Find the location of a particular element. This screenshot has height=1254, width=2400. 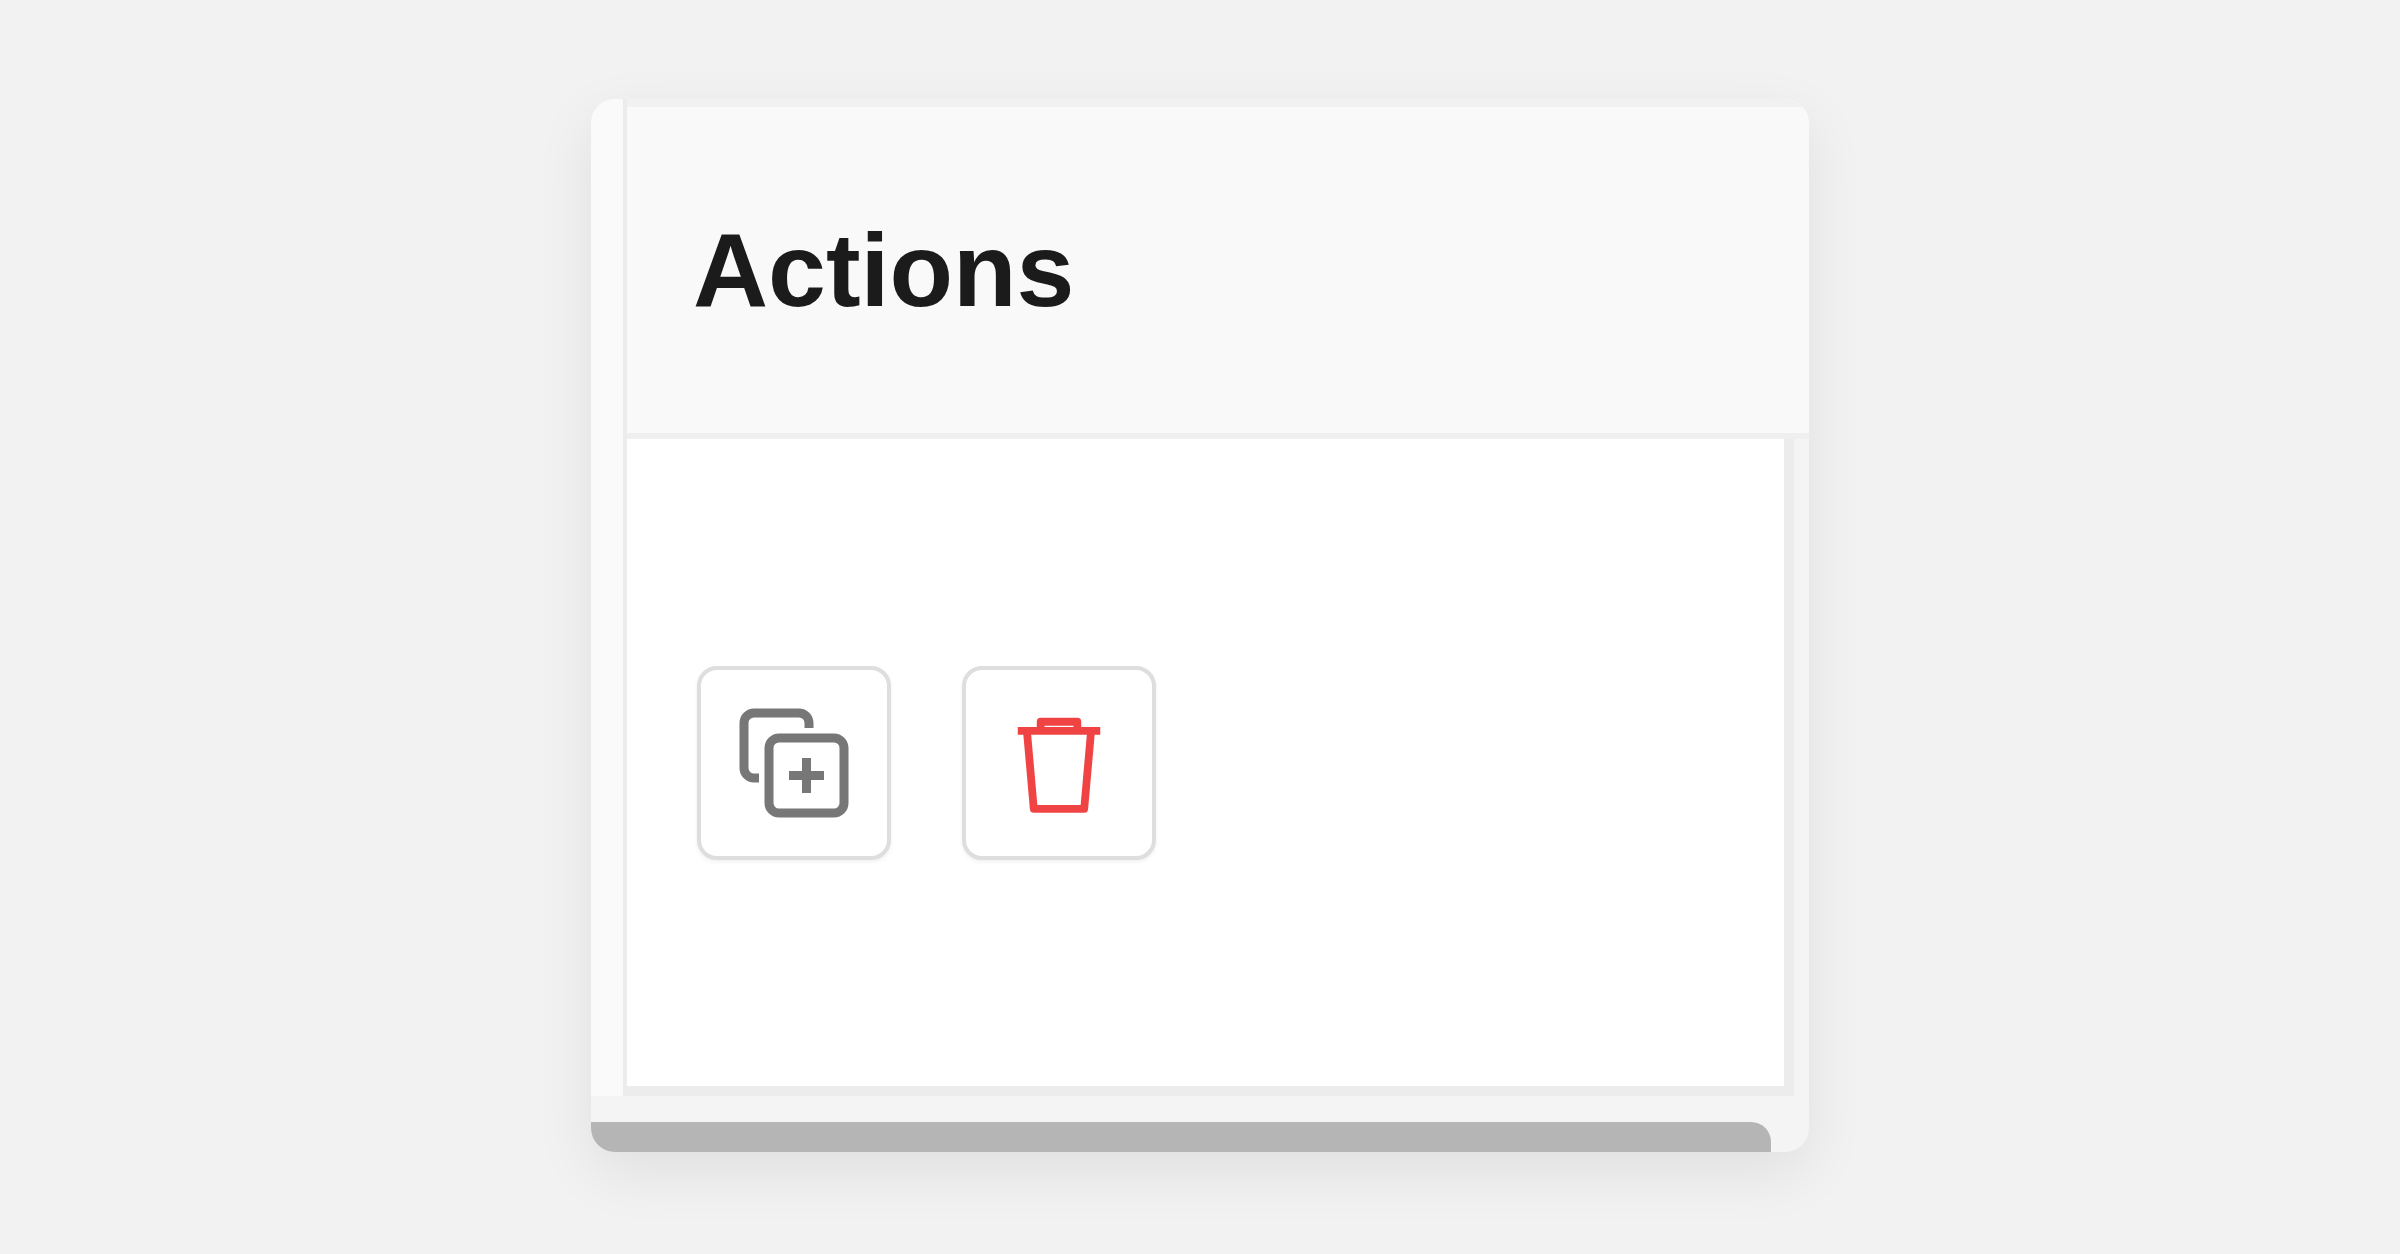

scrollbar-thumb is located at coordinates (1181, 1137).